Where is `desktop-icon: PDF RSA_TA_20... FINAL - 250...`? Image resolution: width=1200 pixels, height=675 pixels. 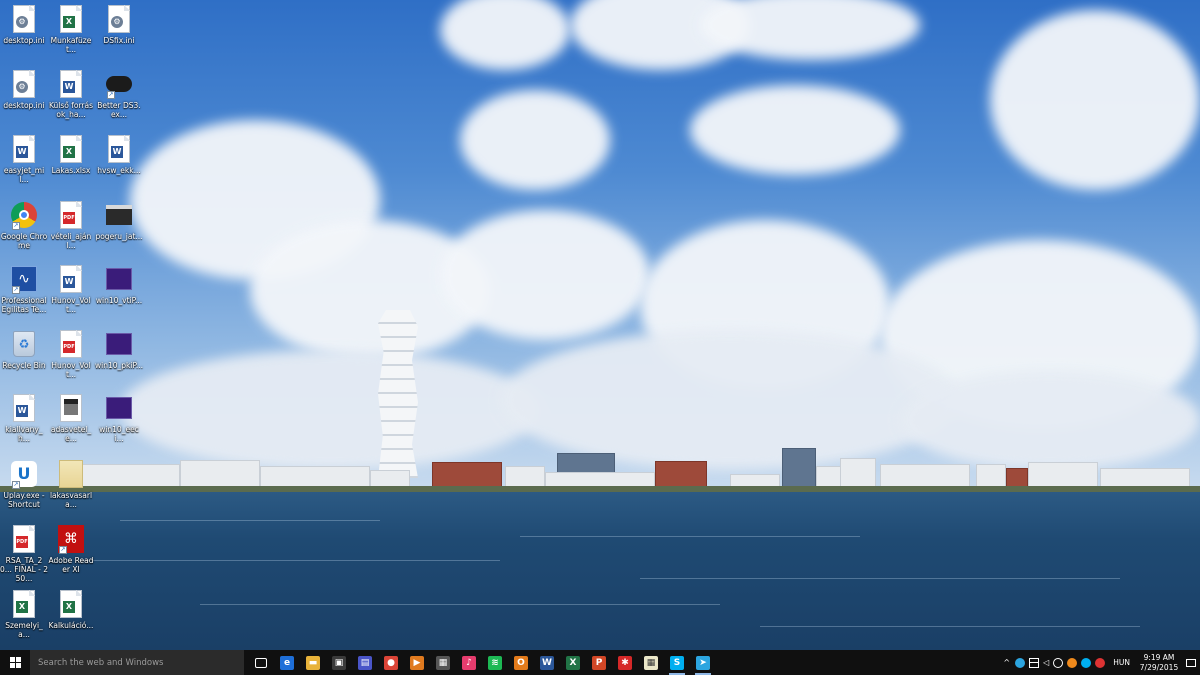 desktop-icon: PDF RSA_TA_20... FINAL - 250... is located at coordinates (24, 553).